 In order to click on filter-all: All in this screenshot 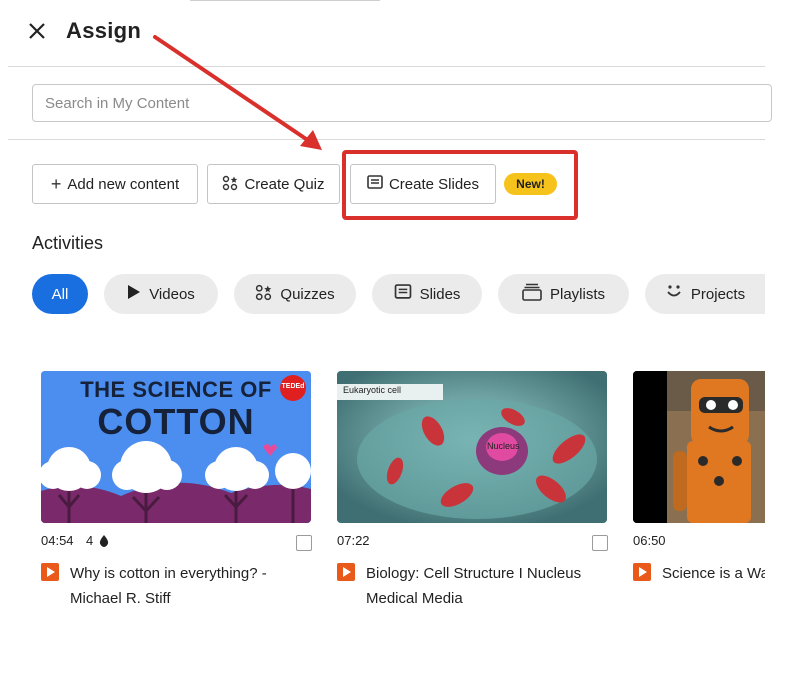, I will do `click(60, 294)`.